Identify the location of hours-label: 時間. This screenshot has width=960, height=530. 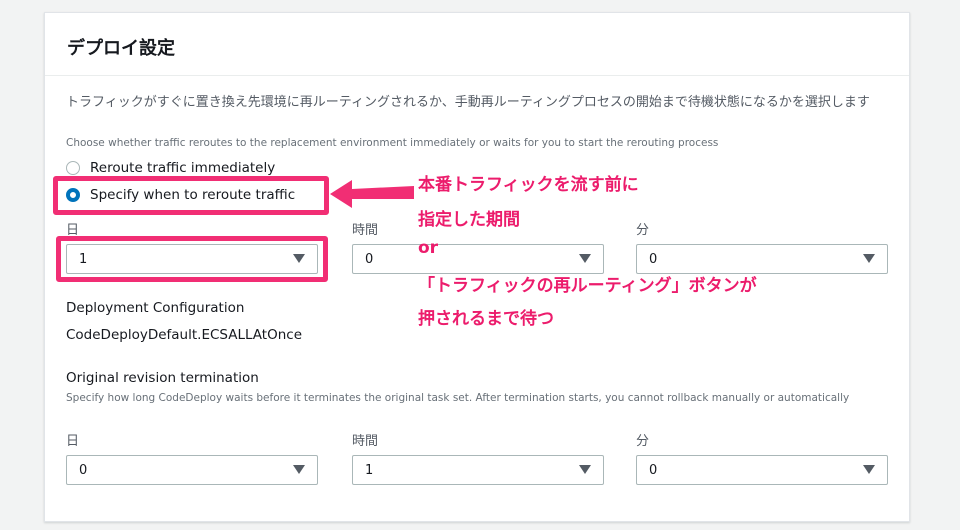
(365, 230).